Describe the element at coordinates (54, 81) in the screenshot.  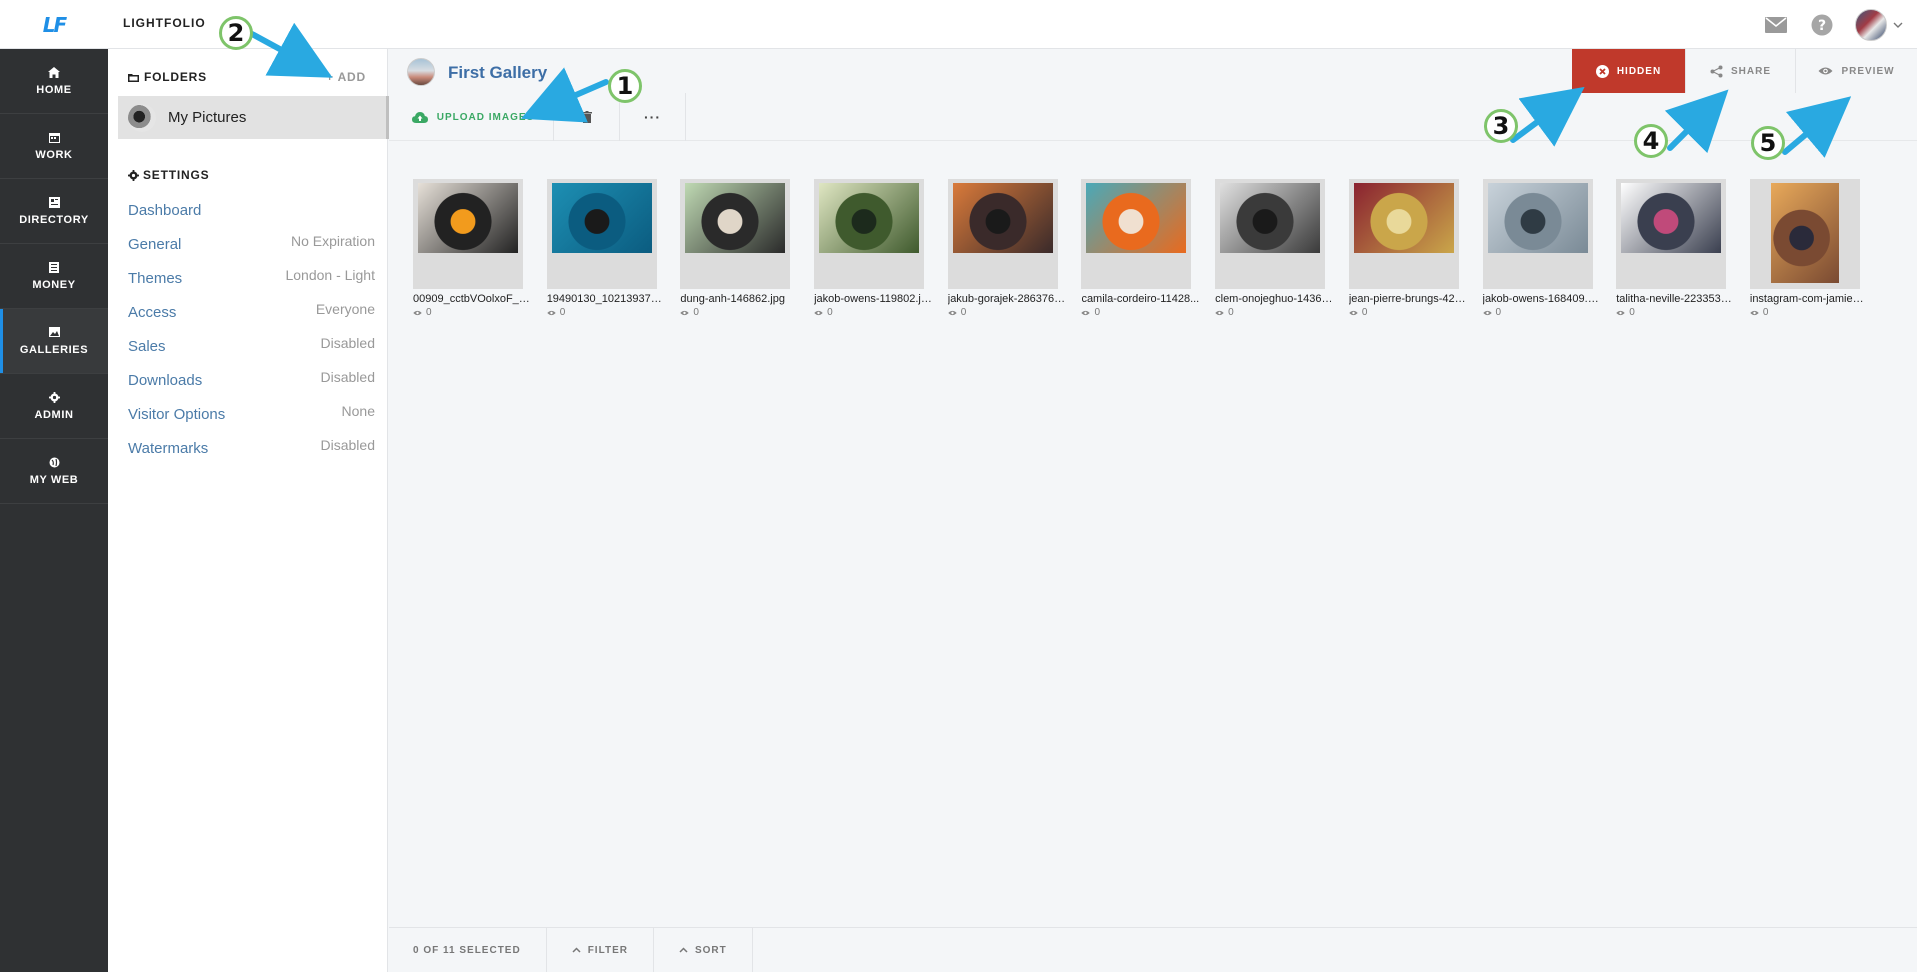
I see `nav-home: HOME` at that location.